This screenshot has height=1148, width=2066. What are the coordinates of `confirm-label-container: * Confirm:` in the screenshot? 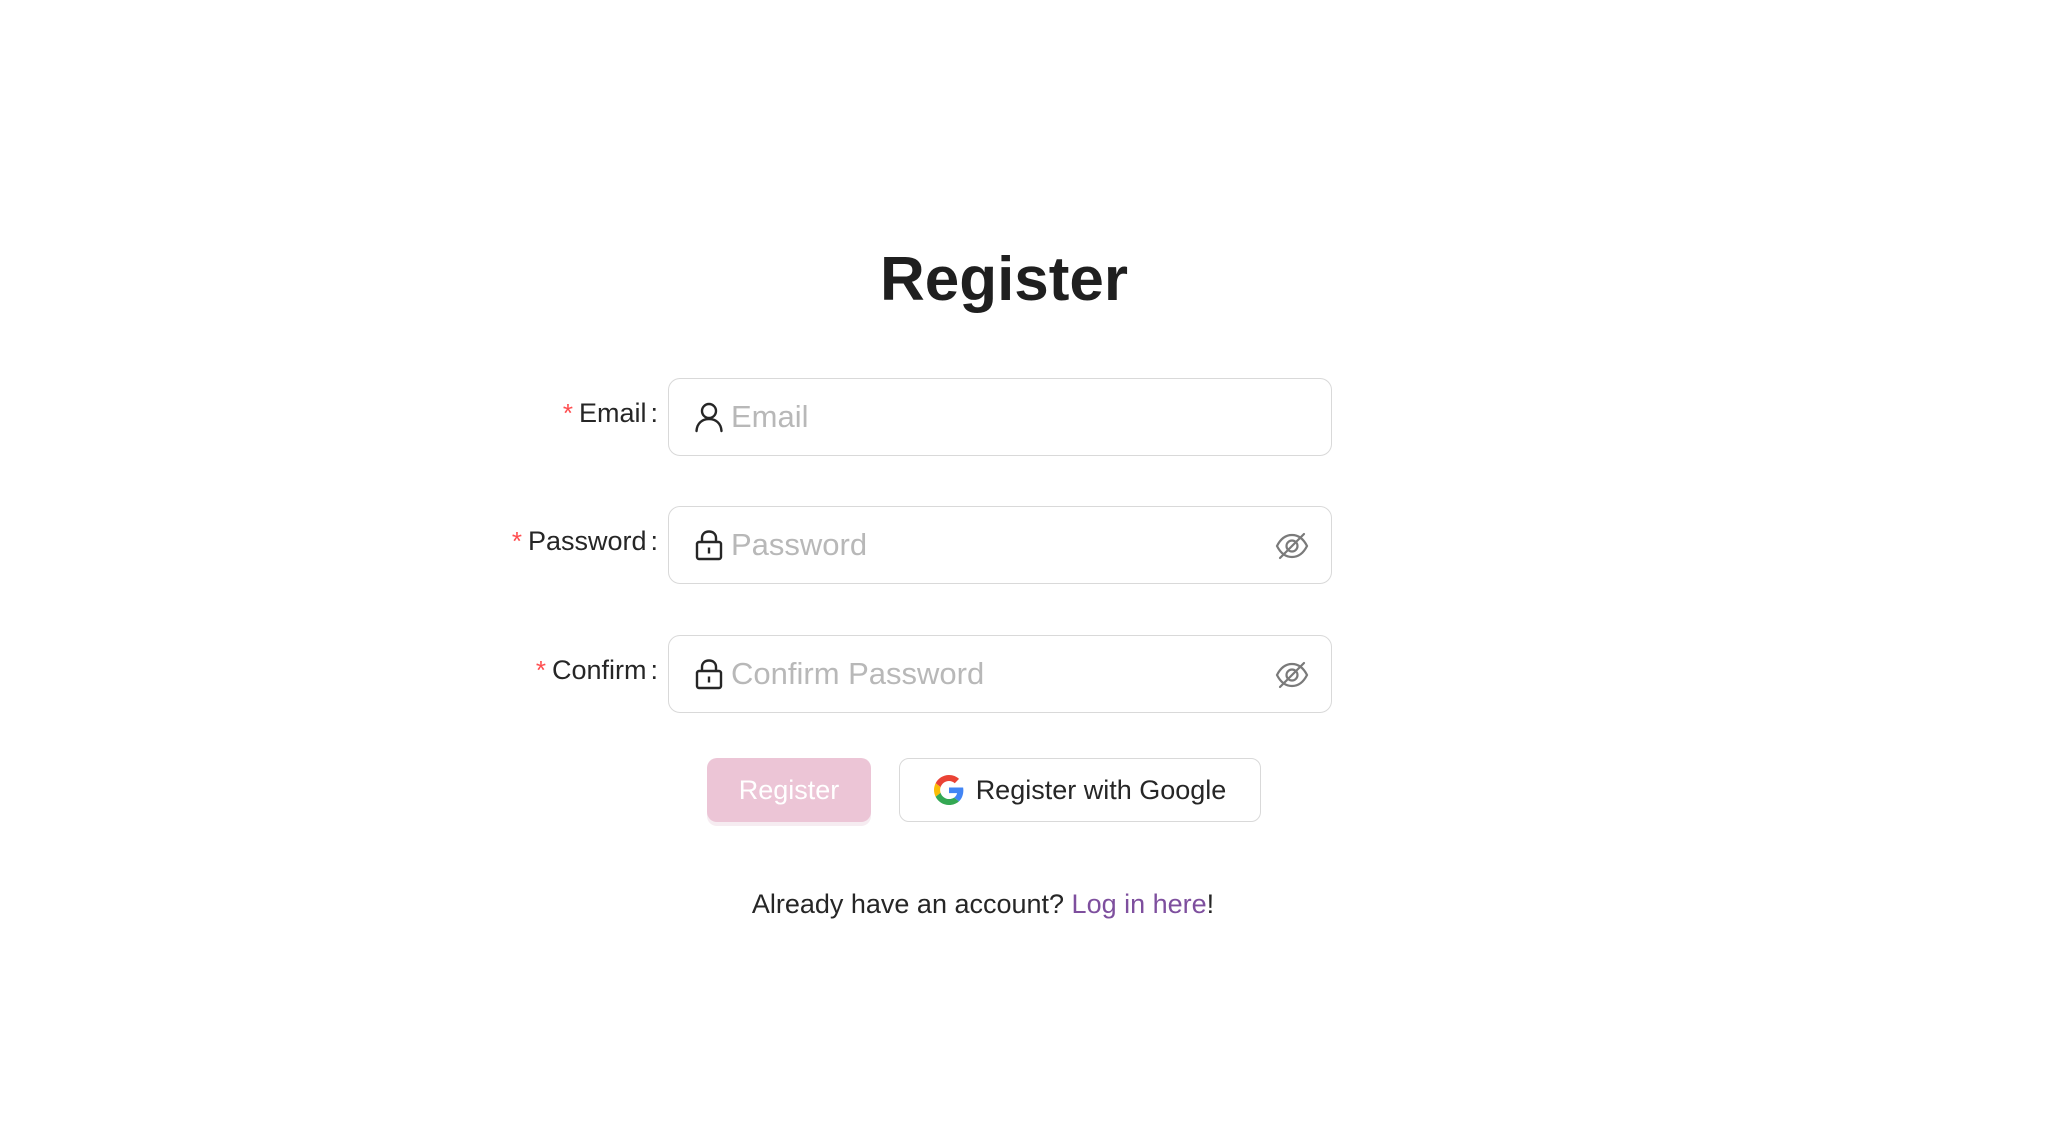 It's located at (329, 675).